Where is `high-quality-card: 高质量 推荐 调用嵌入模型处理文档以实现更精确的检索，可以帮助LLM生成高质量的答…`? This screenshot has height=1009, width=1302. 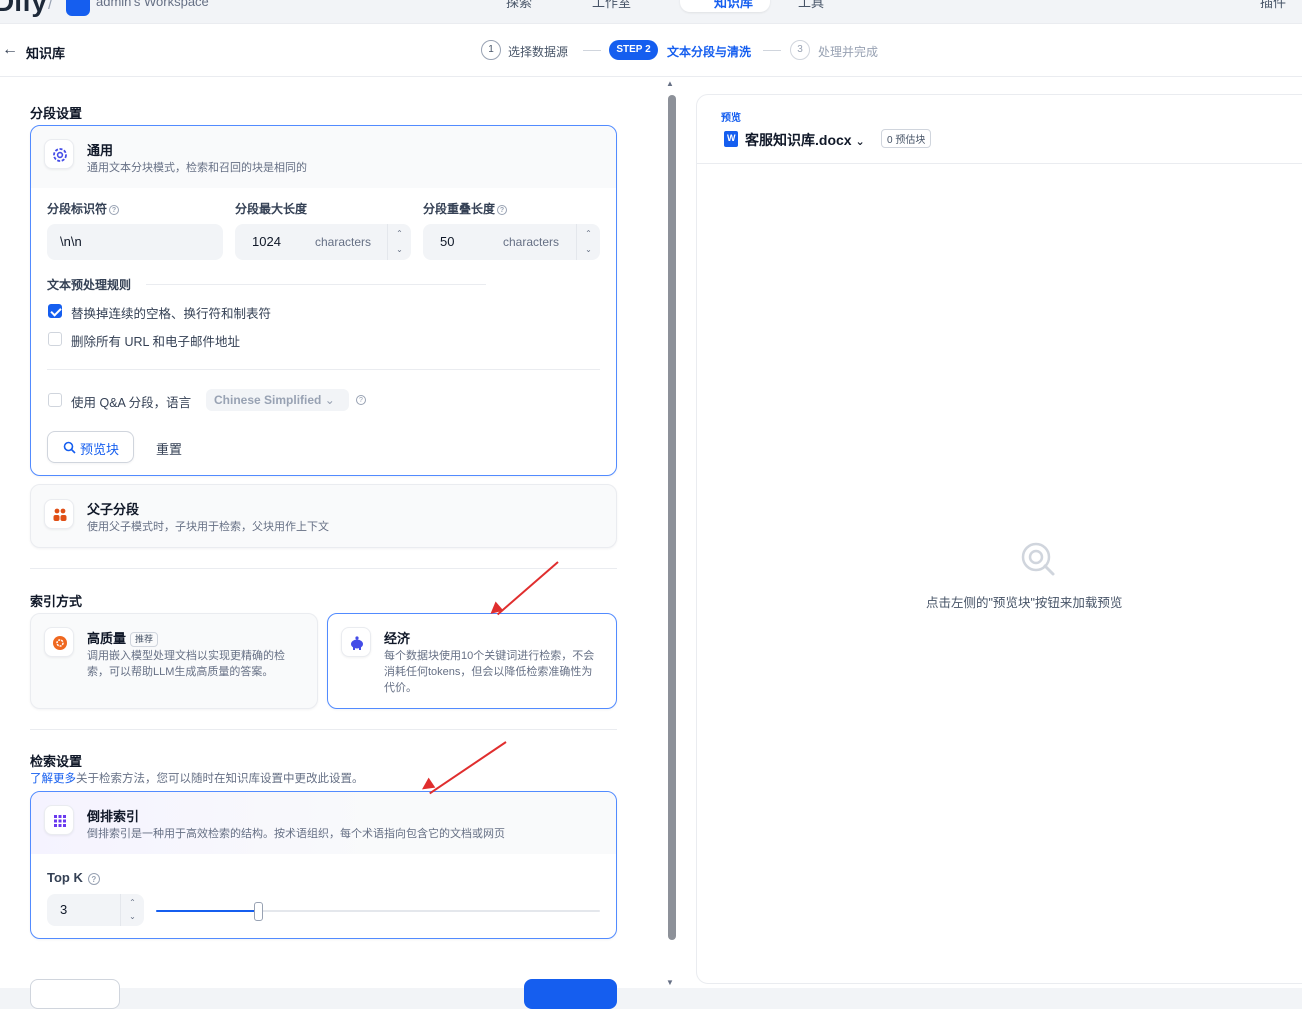
high-quality-card: 高质量 推荐 调用嵌入模型处理文档以实现更精确的检索，可以帮助LLM生成高质量的答… is located at coordinates (174, 661).